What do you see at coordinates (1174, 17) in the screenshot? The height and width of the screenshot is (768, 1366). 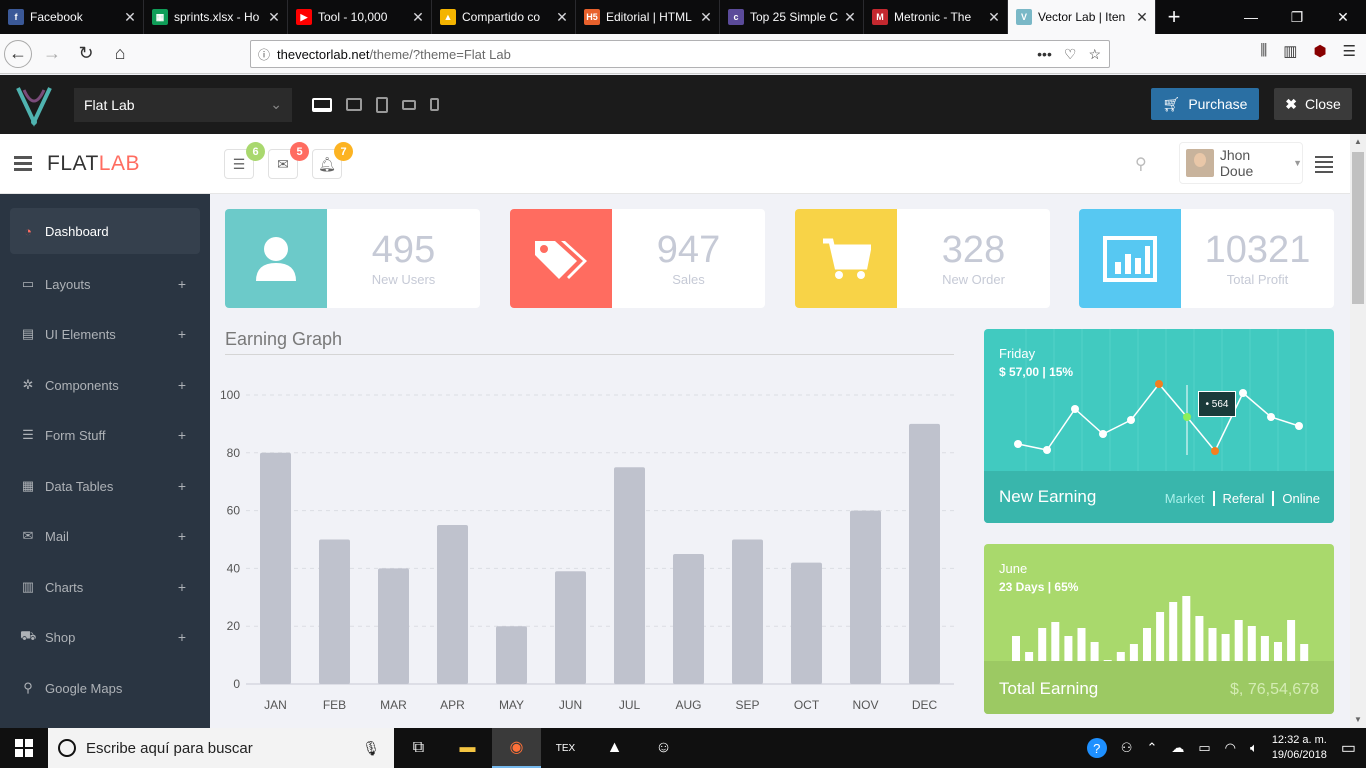 I see `new-tab-button: +` at bounding box center [1174, 17].